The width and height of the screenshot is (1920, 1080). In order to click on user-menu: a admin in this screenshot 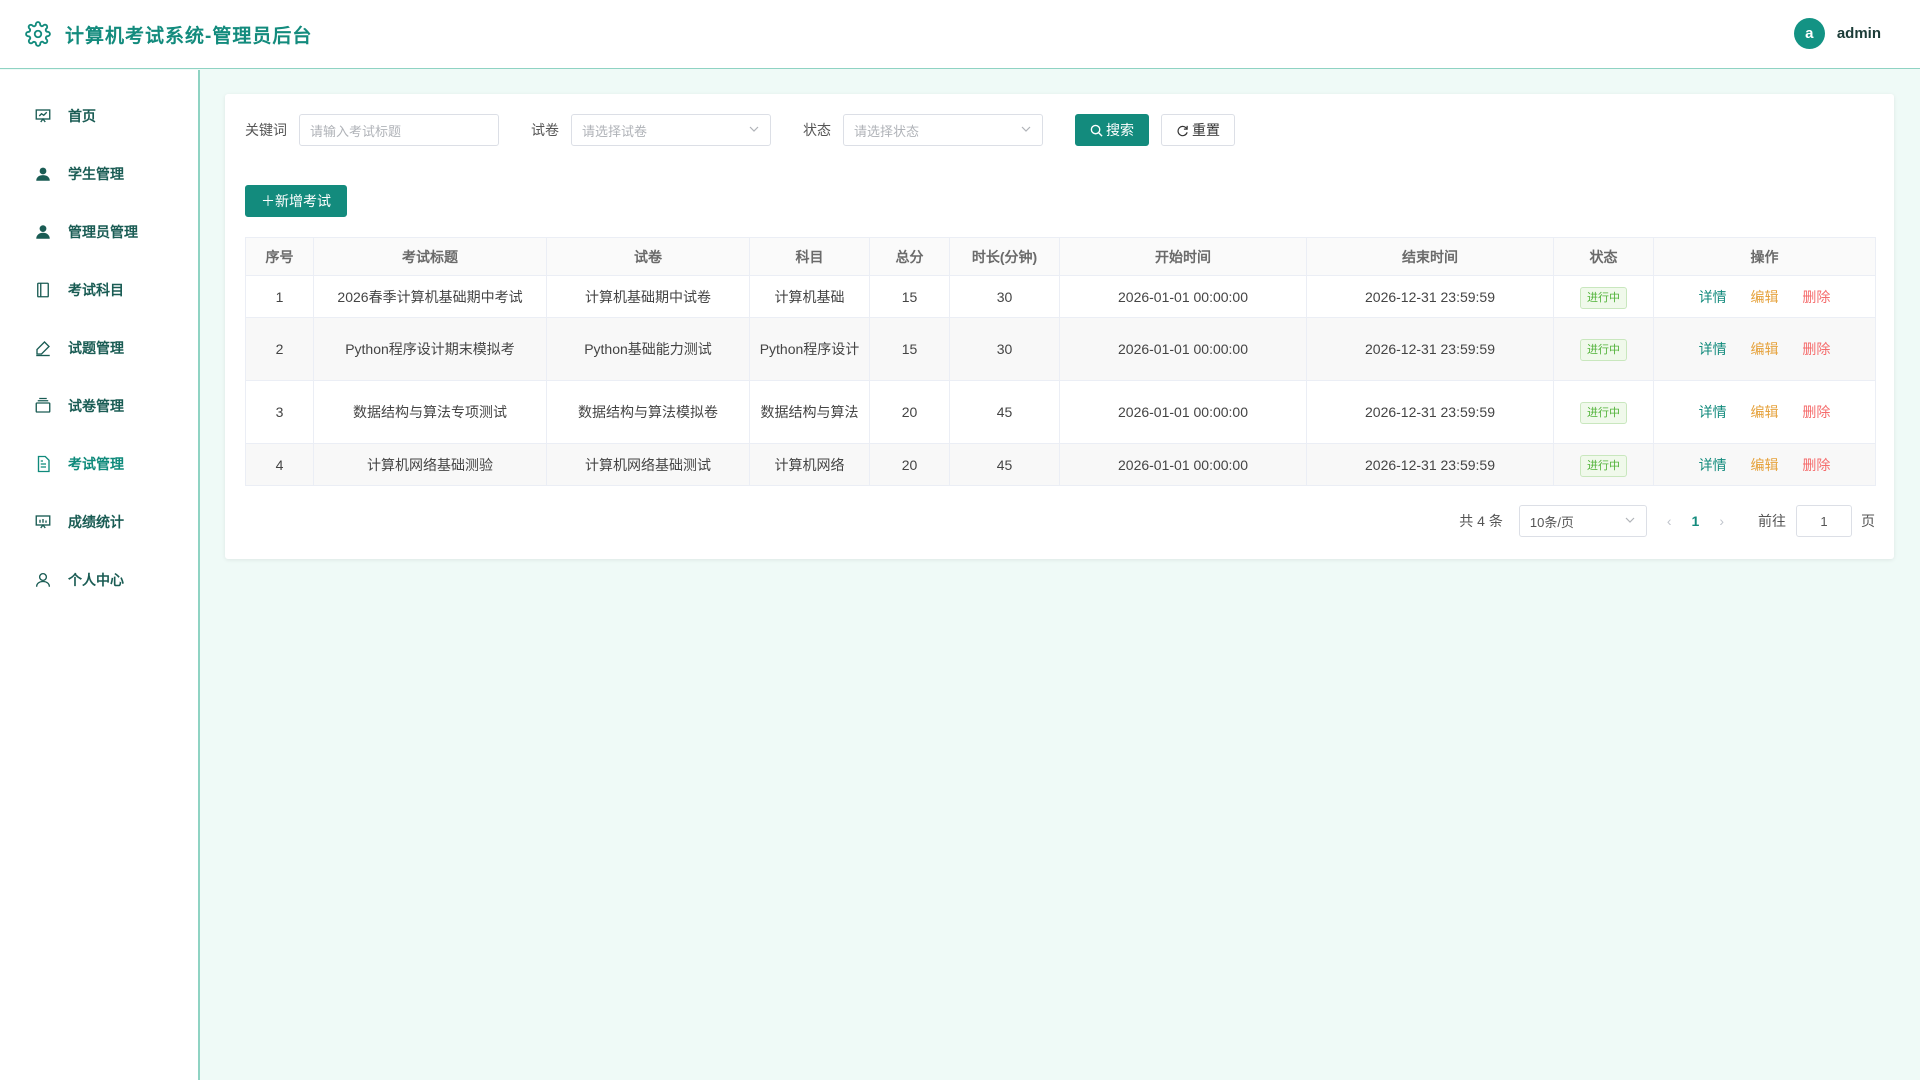, I will do `click(1837, 33)`.